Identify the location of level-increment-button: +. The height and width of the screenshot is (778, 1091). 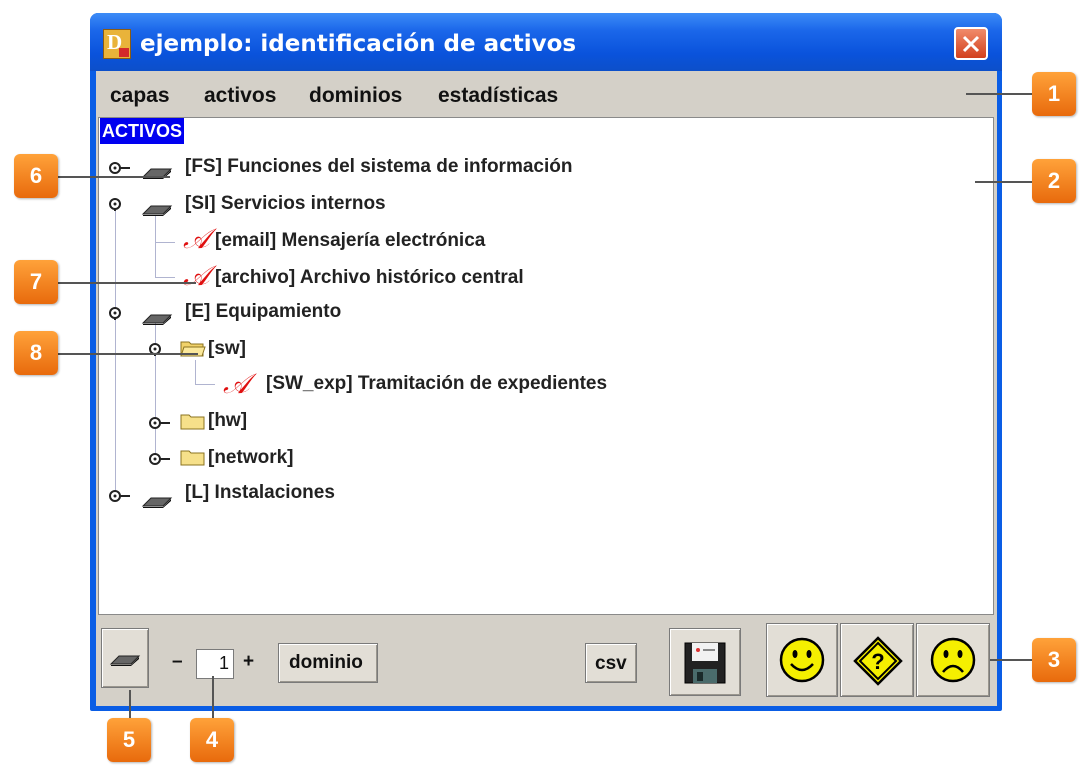
(248, 662).